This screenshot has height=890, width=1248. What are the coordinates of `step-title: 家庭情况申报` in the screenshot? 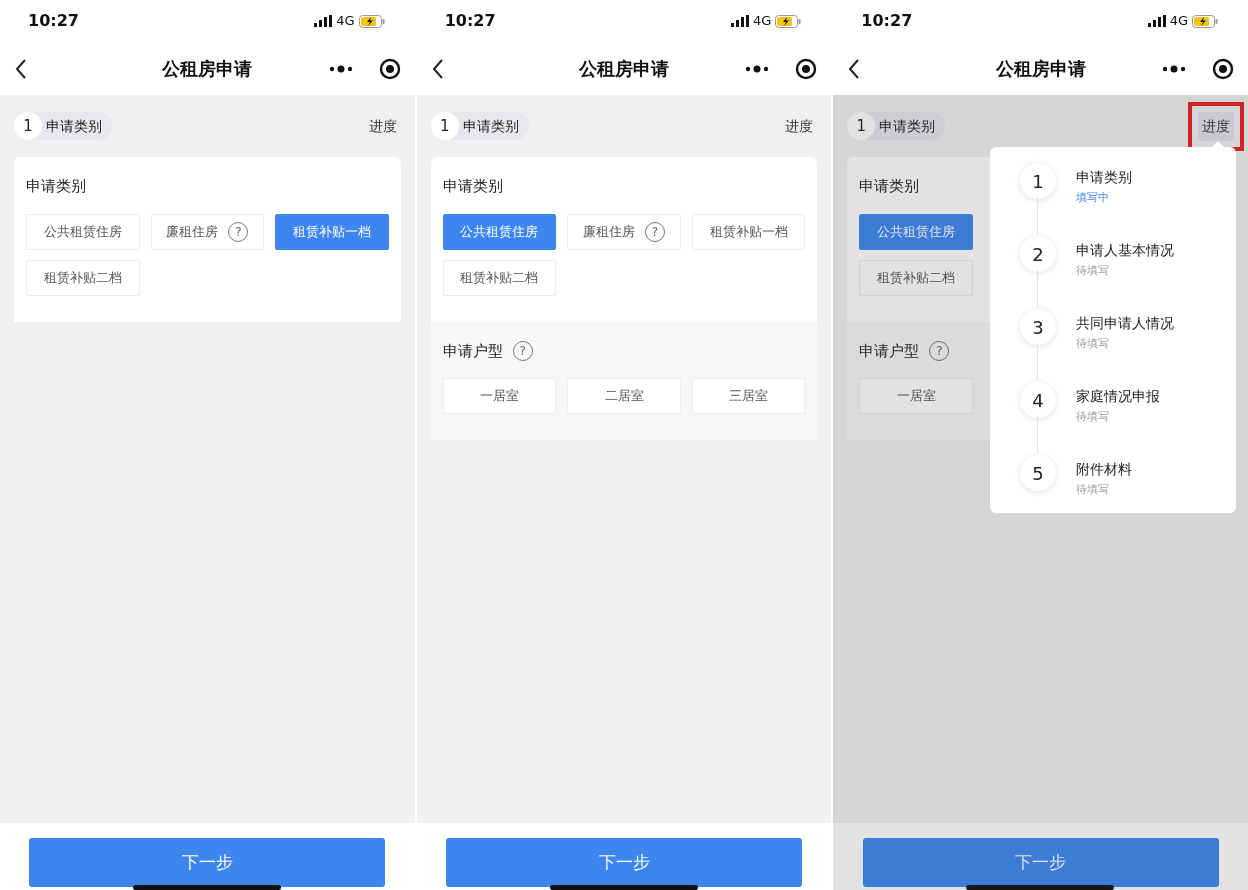 It's located at (1118, 396).